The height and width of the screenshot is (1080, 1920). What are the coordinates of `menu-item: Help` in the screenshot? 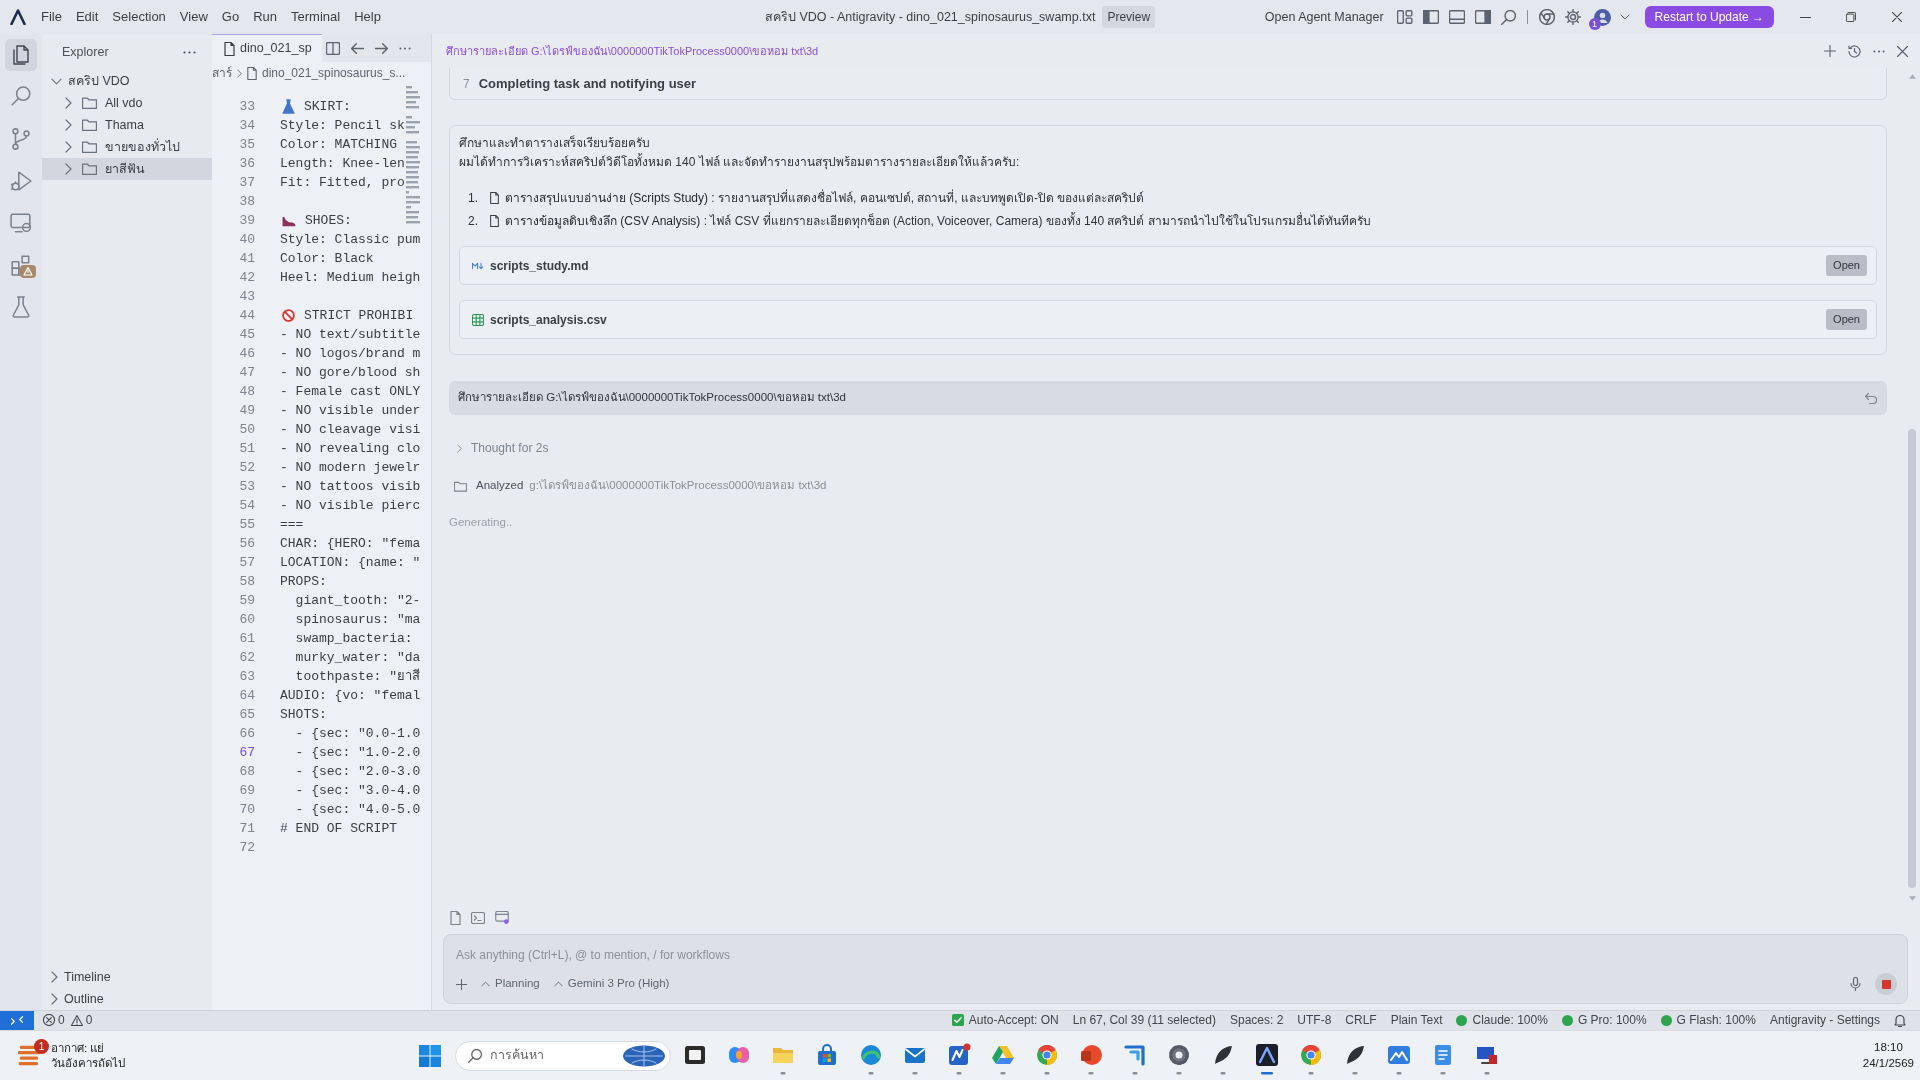 It's located at (367, 17).